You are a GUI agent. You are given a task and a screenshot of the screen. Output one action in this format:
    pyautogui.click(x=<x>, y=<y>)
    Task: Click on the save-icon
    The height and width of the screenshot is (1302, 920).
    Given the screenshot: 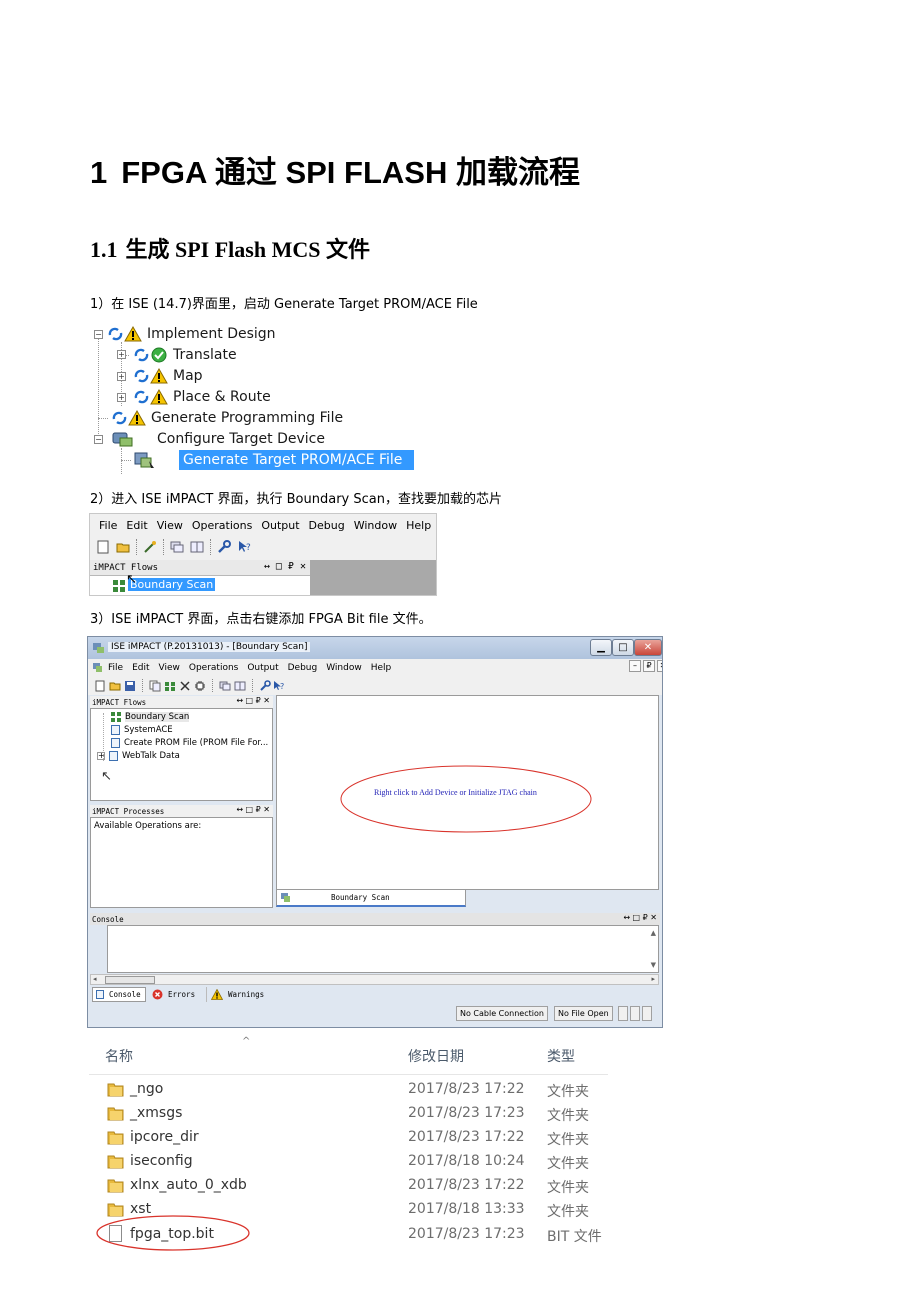 What is the action you would take?
    pyautogui.click(x=130, y=686)
    